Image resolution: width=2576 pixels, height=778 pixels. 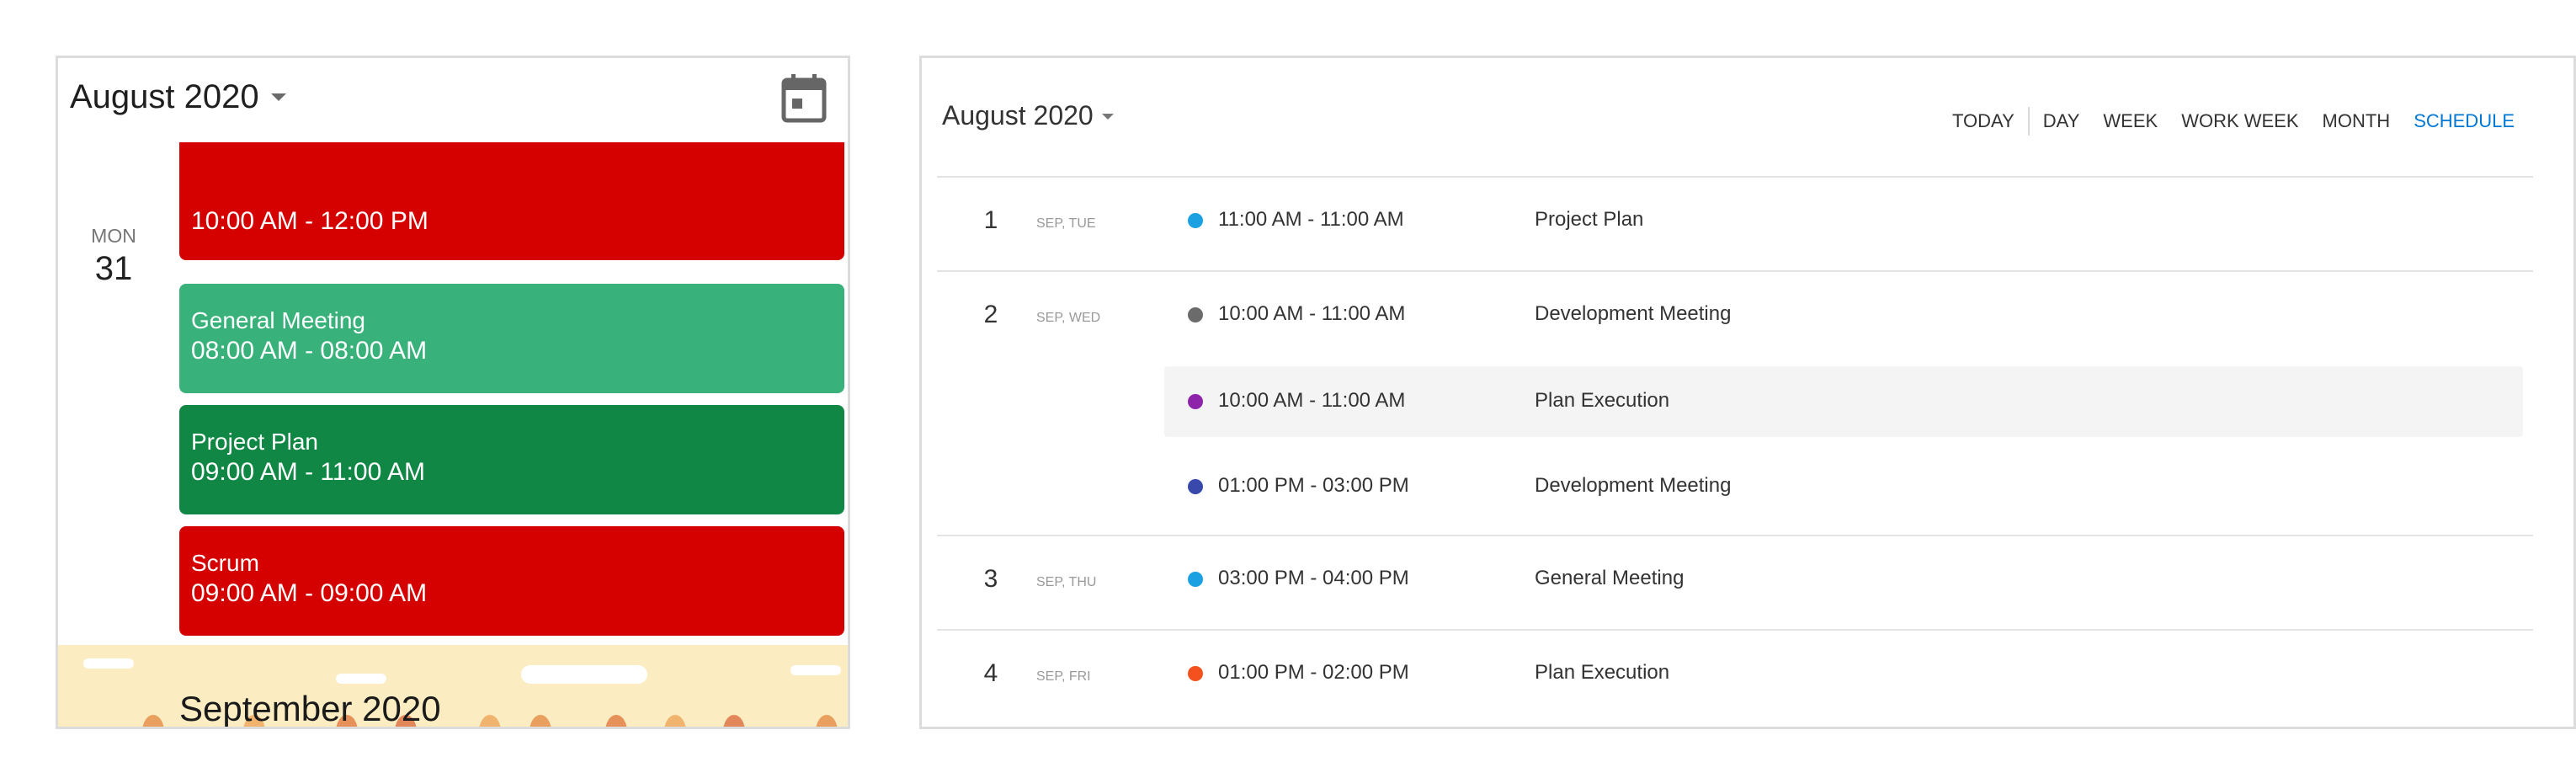 I want to click on schedule-event: 01:00 PM - 02:00 PM Plan Execution, so click(x=1735, y=677).